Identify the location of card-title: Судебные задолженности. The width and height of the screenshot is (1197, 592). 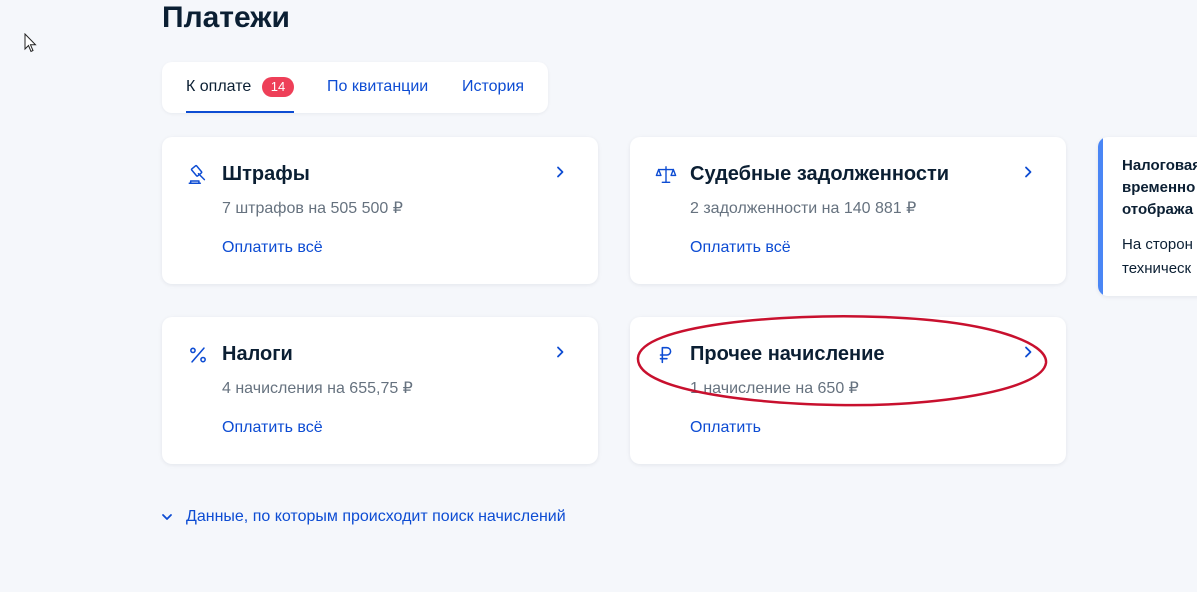
(820, 174).